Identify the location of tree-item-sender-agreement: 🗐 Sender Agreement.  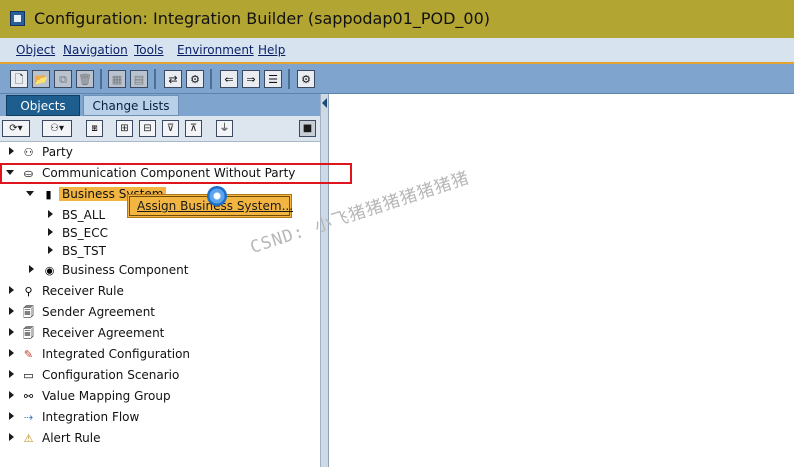
(160, 312).